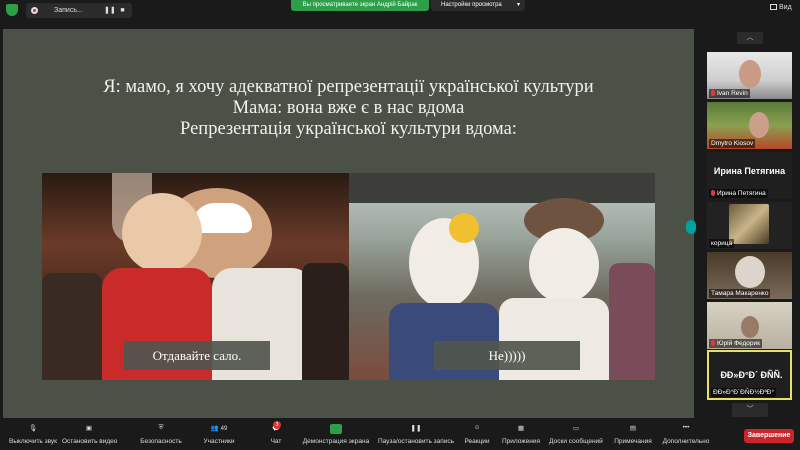 Image resolution: width=800 pixels, height=450 pixels. What do you see at coordinates (738, 193) in the screenshot?
I see `participant-name: Ирина Петягина` at bounding box center [738, 193].